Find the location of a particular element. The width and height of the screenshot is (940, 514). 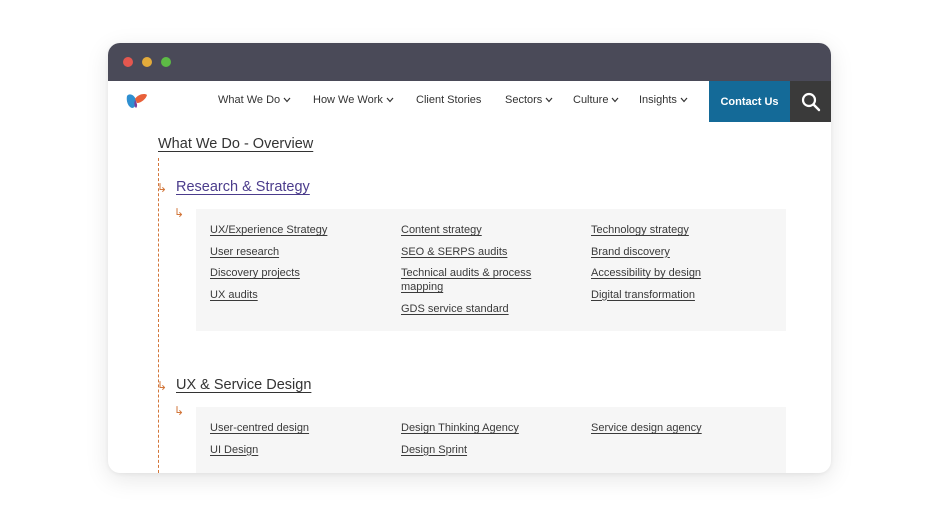

nav-item-client-stories: Client Stories is located at coordinates (448, 100).